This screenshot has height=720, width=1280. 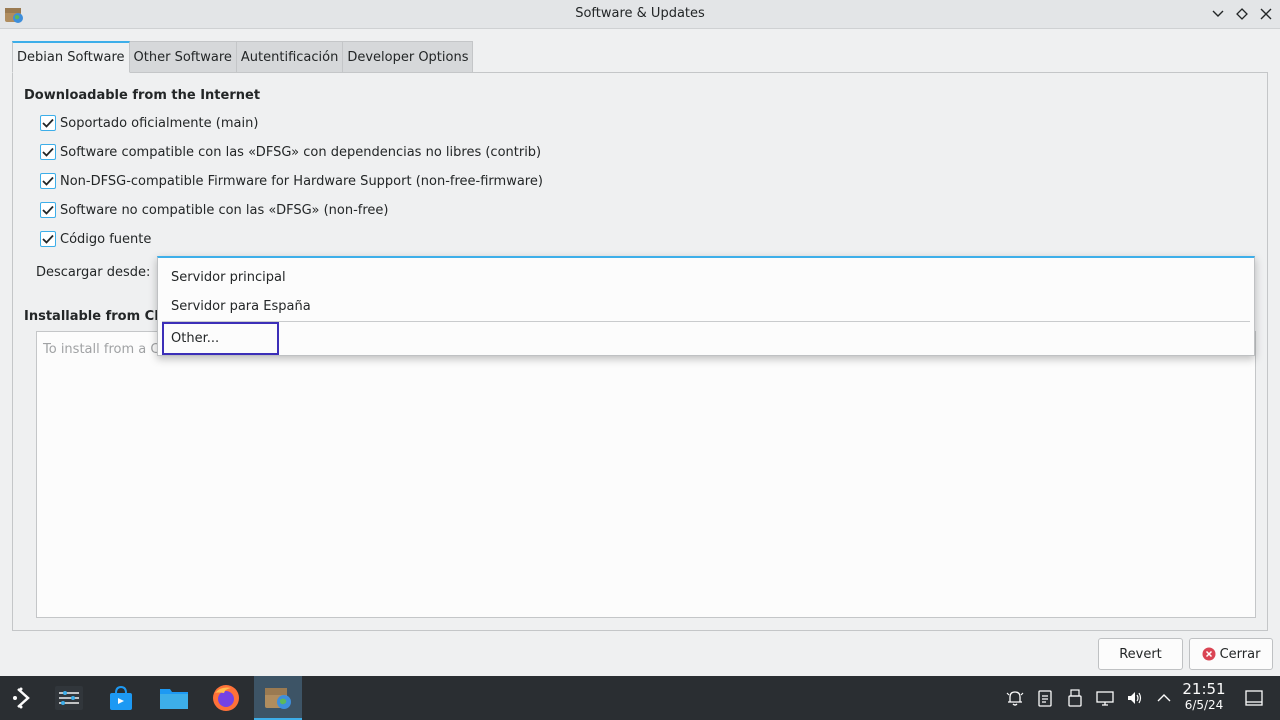 I want to click on maximize-button, so click(x=1242, y=14).